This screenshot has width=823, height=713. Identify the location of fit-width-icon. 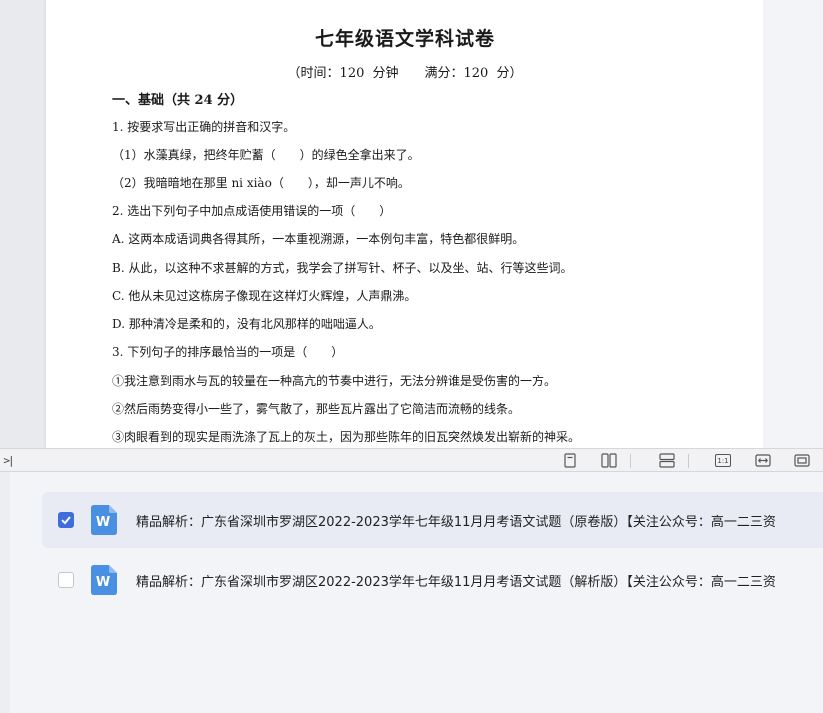
(763, 460).